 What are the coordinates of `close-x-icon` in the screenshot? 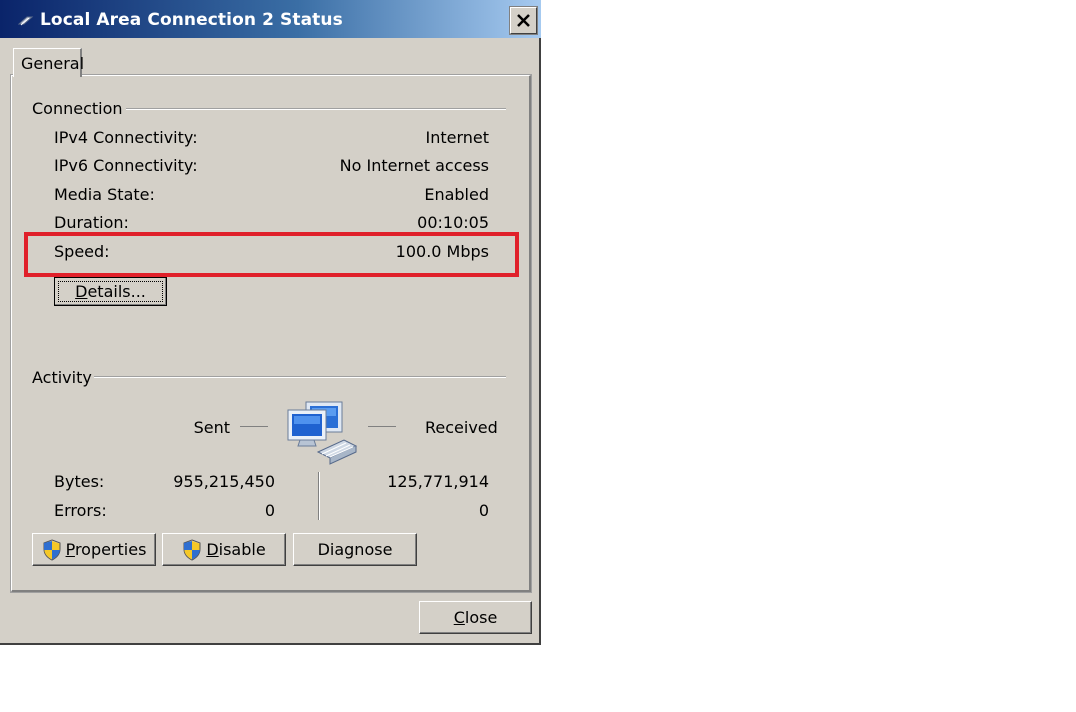 It's located at (523, 20).